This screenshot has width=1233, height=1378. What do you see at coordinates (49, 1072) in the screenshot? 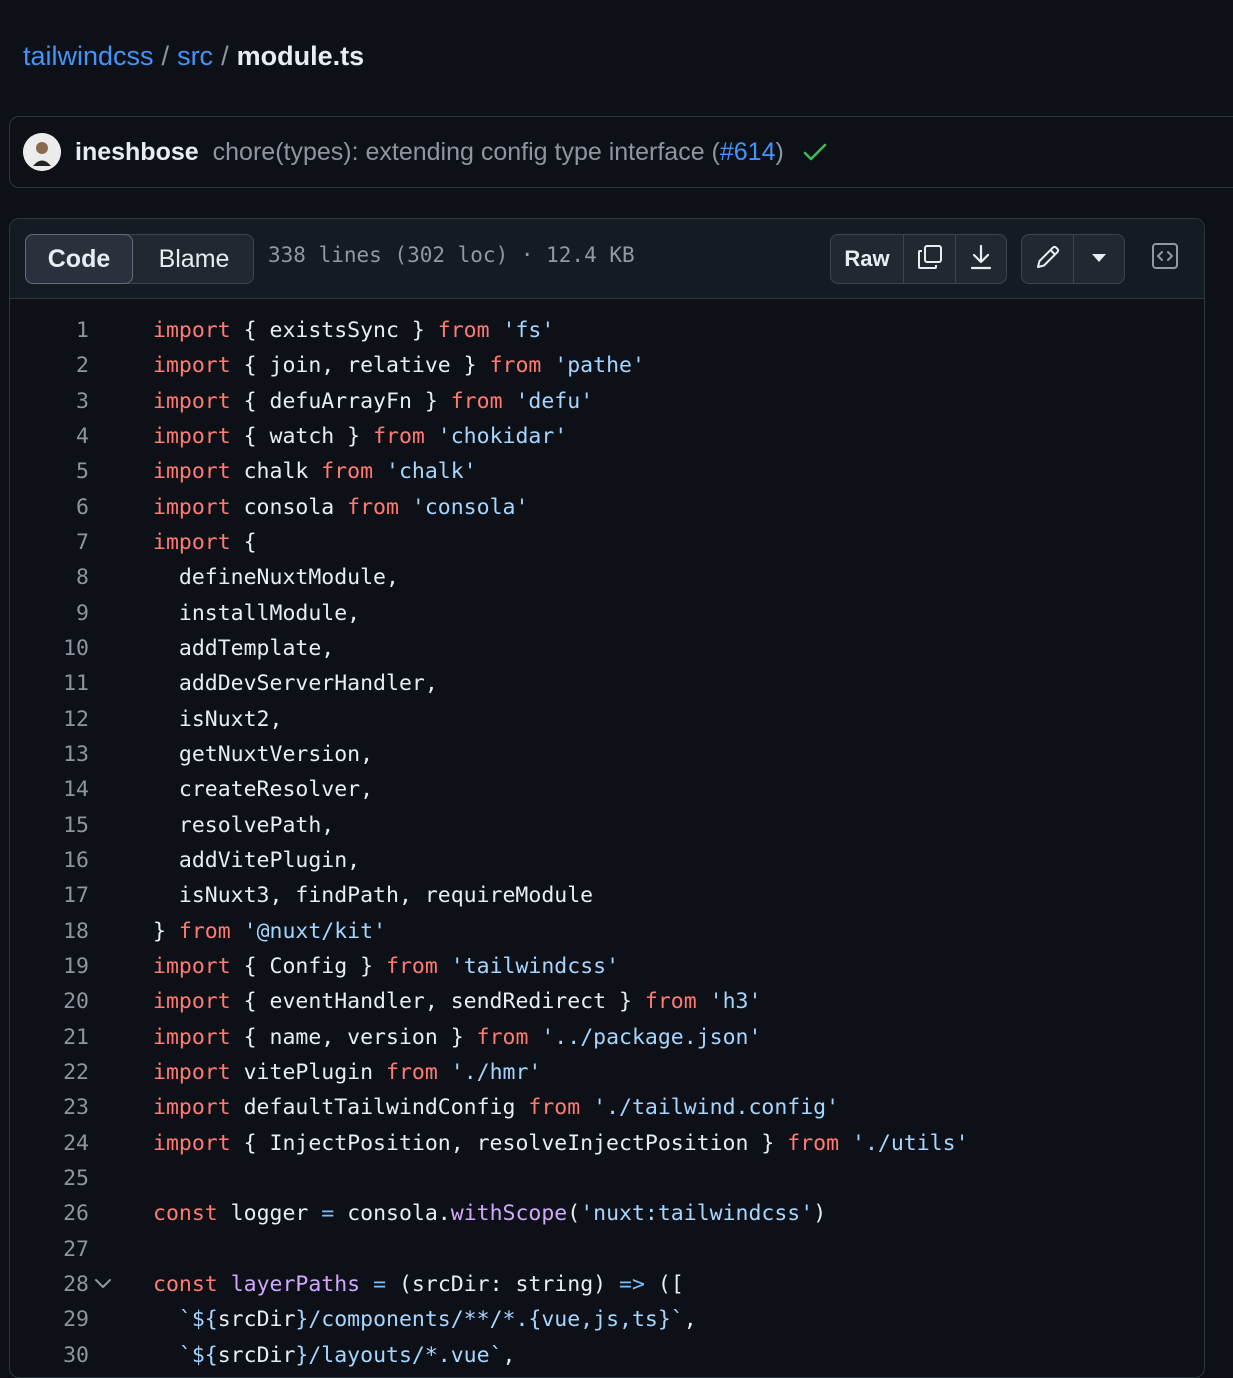
I see `line-number: 22` at bounding box center [49, 1072].